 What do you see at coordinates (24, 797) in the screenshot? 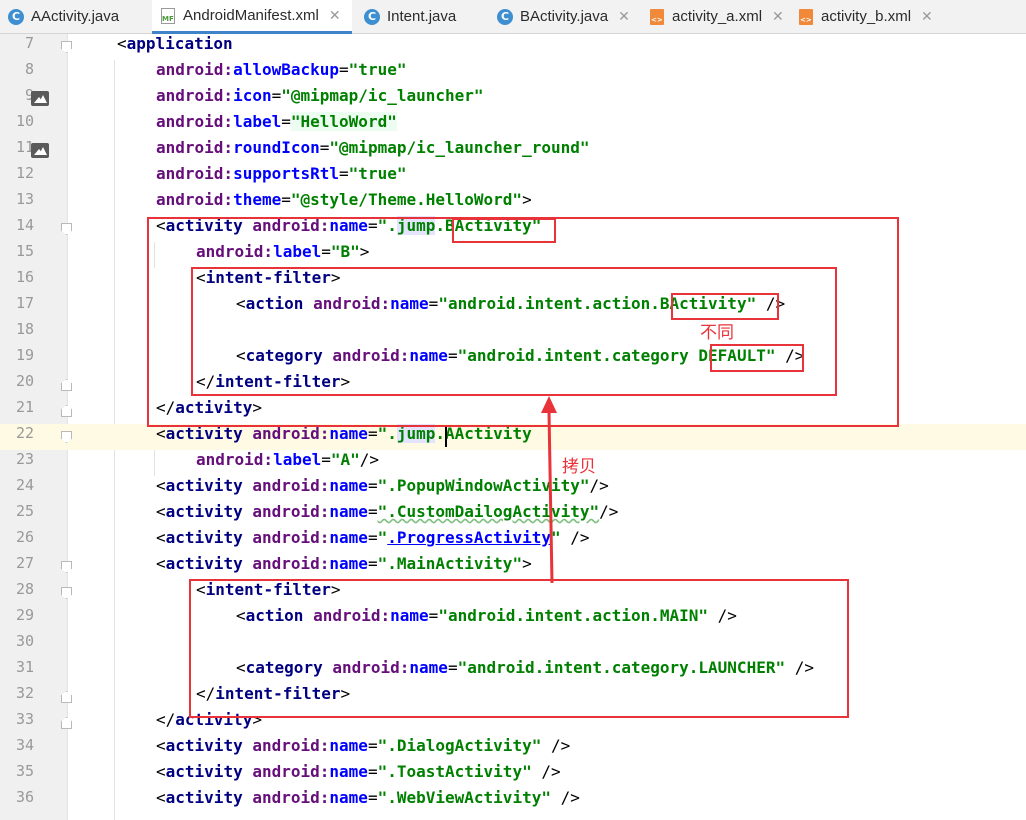
I see `line-number: 36` at bounding box center [24, 797].